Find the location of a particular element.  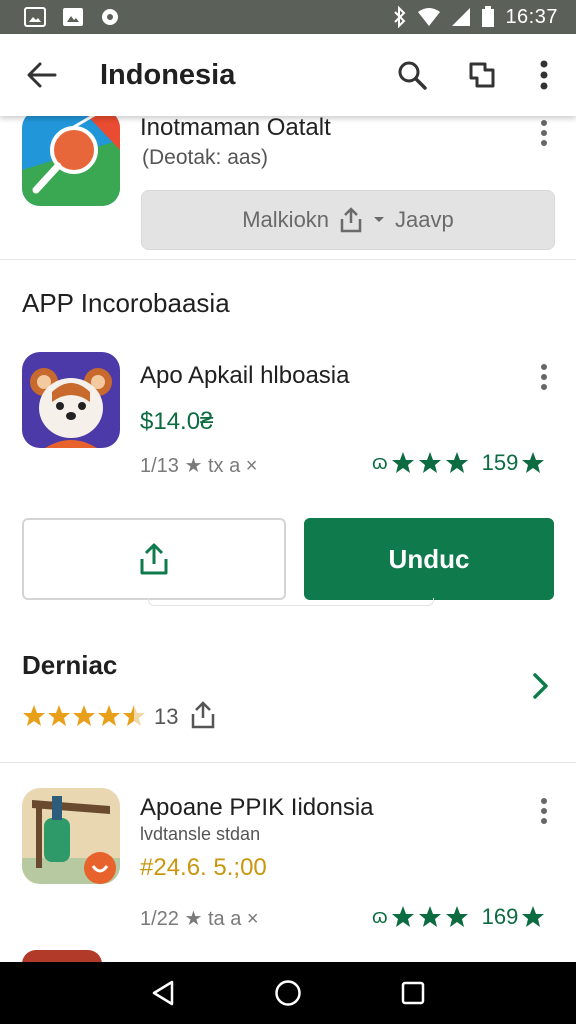

chevron-right-icon is located at coordinates (541, 686).